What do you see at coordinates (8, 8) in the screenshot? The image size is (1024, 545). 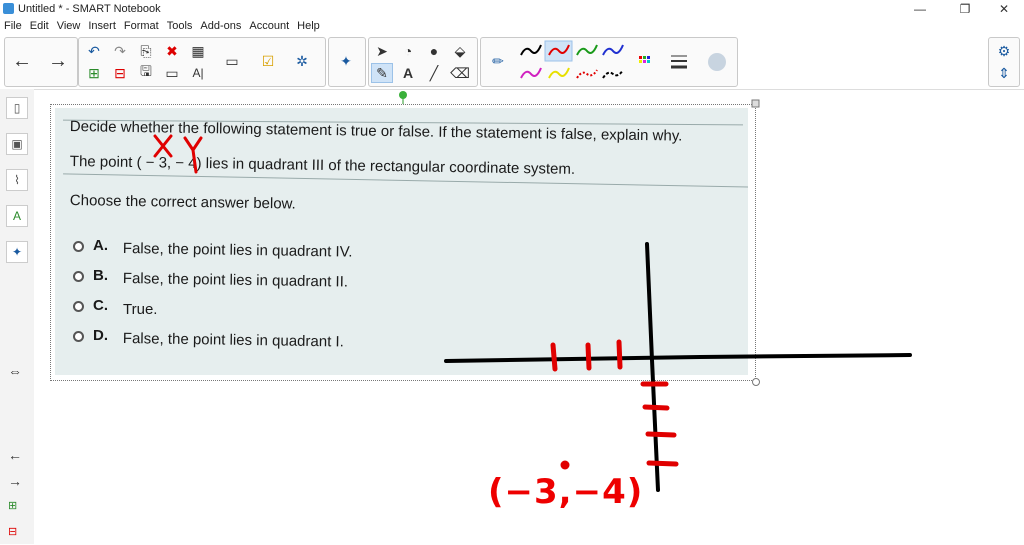 I see `app-icon` at bounding box center [8, 8].